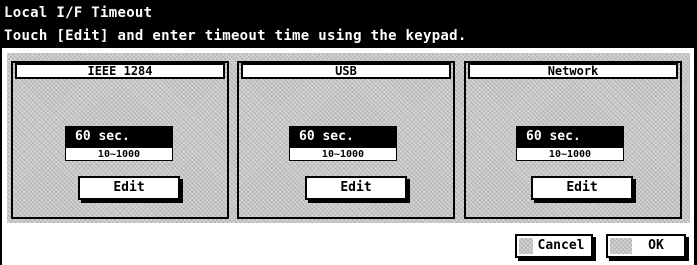  What do you see at coordinates (570, 154) in the screenshot?
I see `range-network: 10~1000` at bounding box center [570, 154].